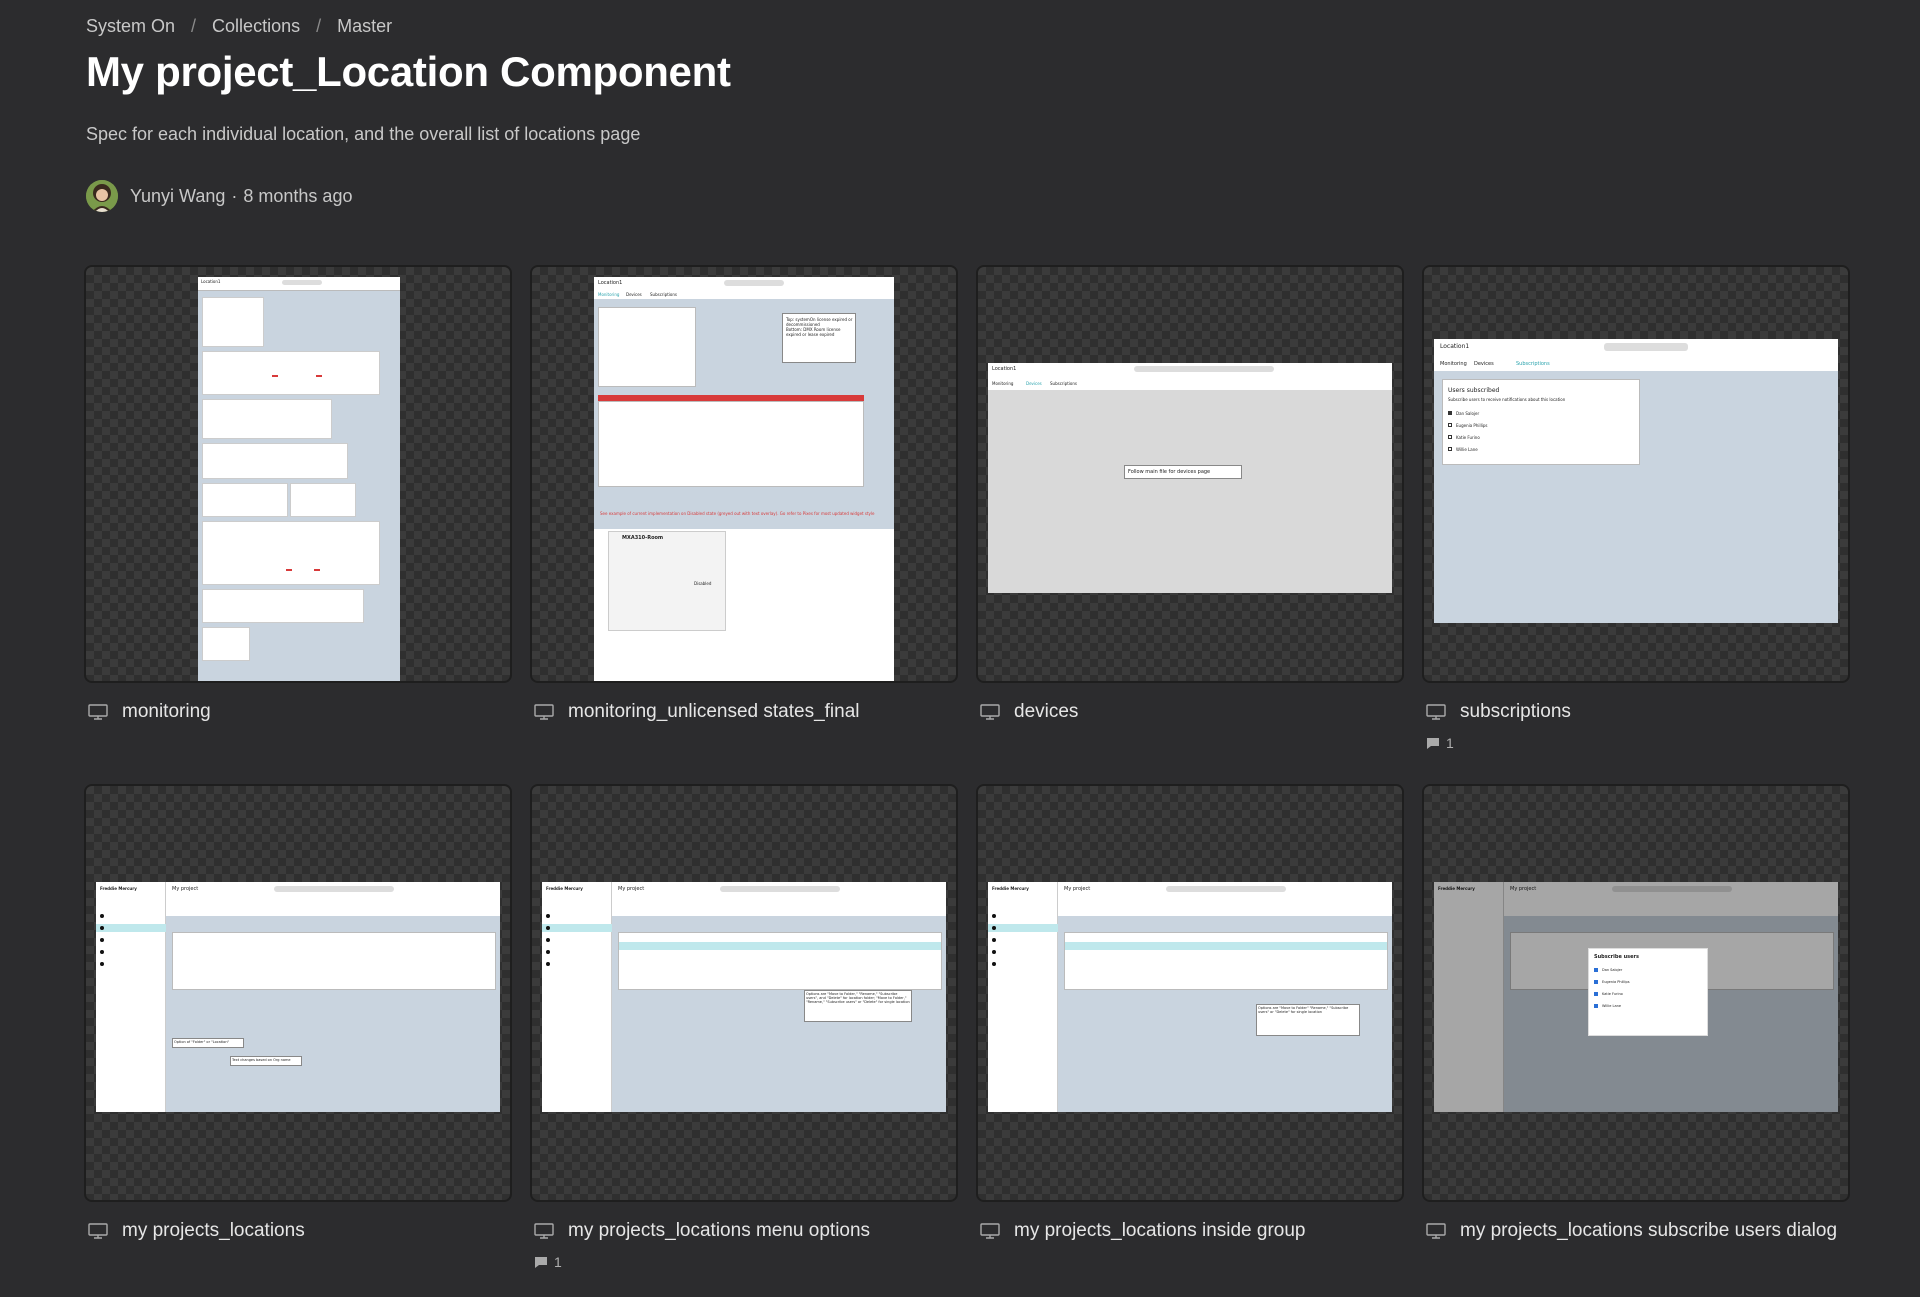  I want to click on breadcrumb-collections: Collections, so click(256, 26).